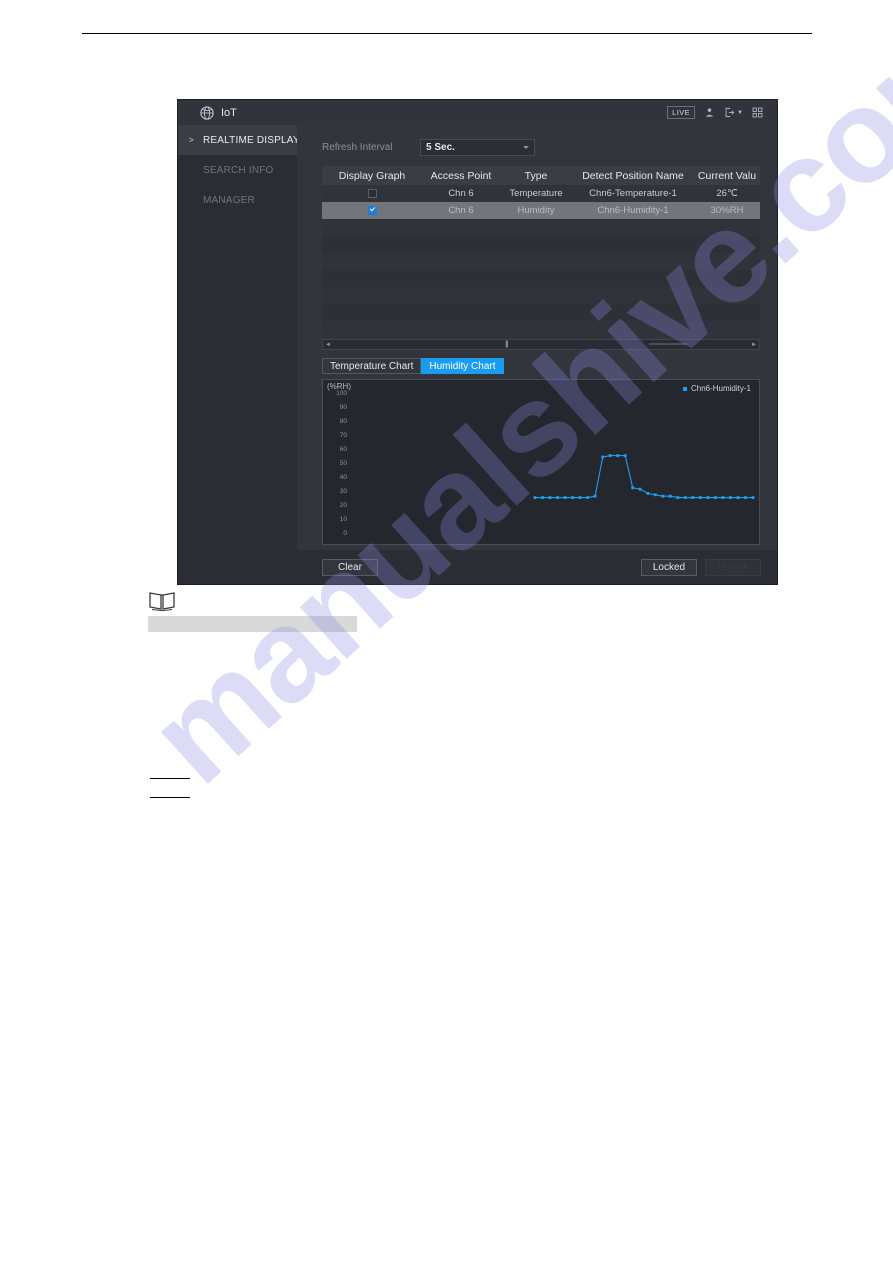 The width and height of the screenshot is (893, 1263). I want to click on column-header-access-point: Access Point, so click(461, 175).